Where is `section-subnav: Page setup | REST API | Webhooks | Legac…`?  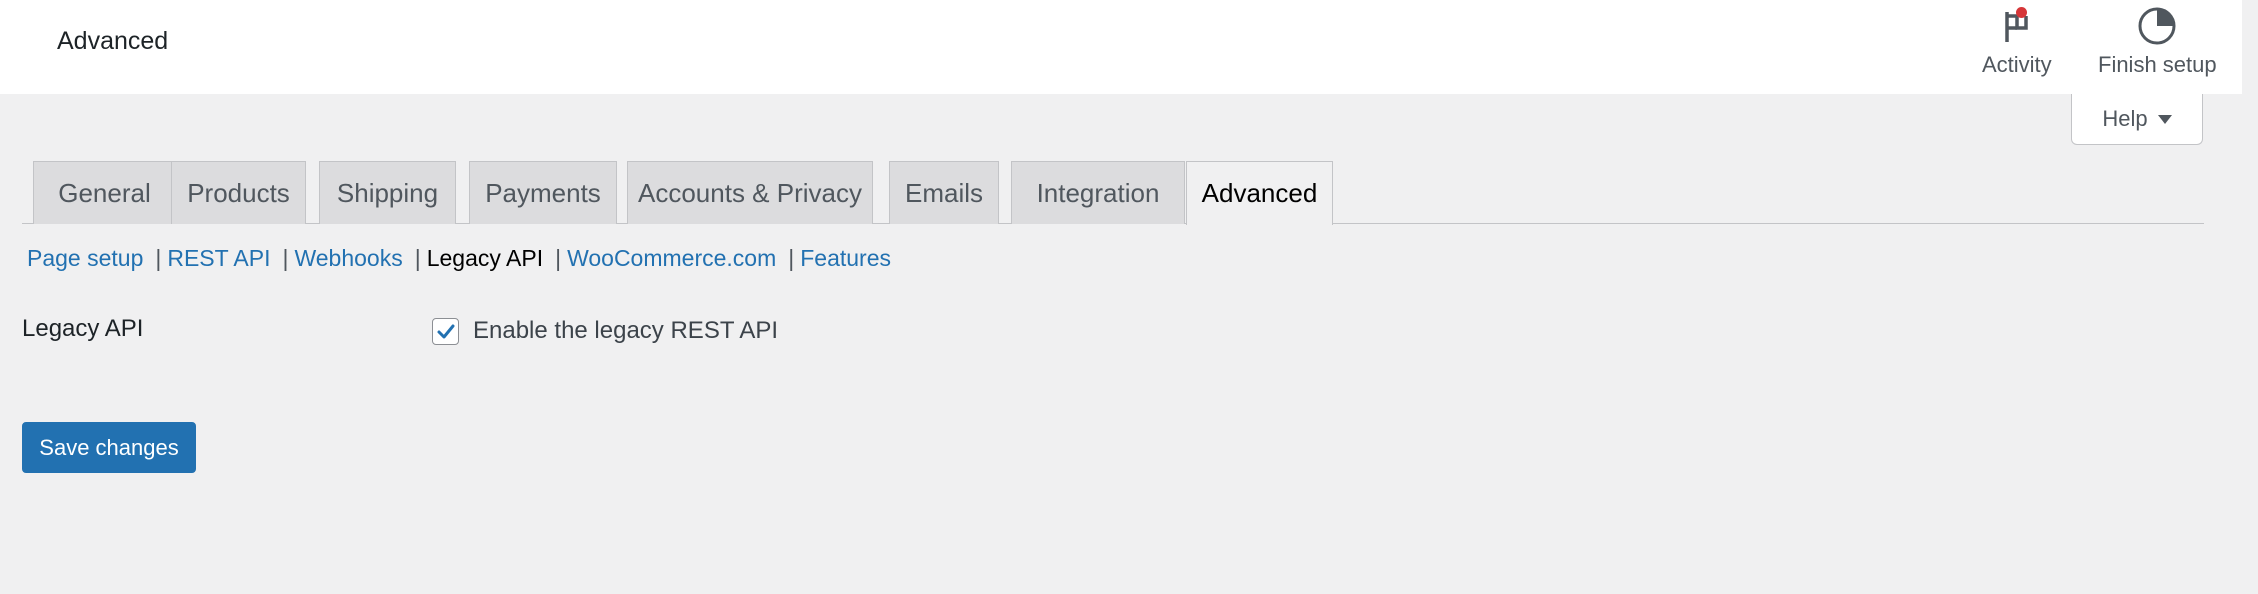
section-subnav: Page setup | REST API | Webhooks | Legac… is located at coordinates (459, 258).